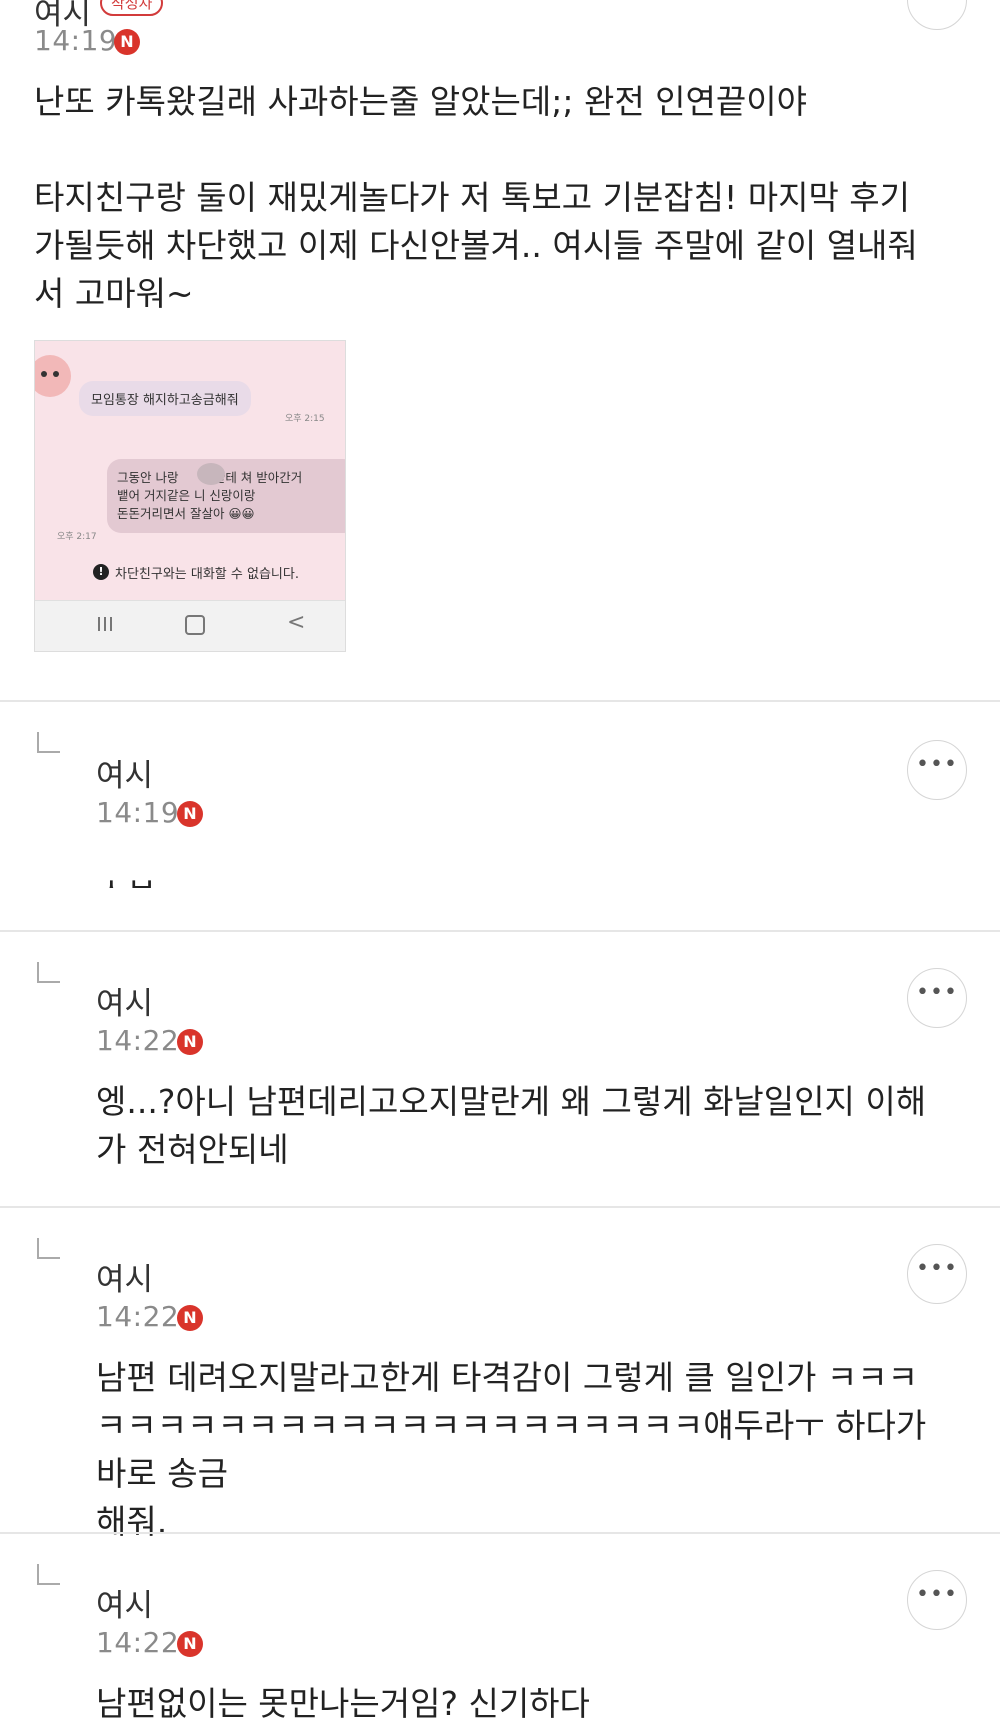 This screenshot has height=1736, width=1000. What do you see at coordinates (126, 877) in the screenshot?
I see `reply-text: ㅅㅂ` at bounding box center [126, 877].